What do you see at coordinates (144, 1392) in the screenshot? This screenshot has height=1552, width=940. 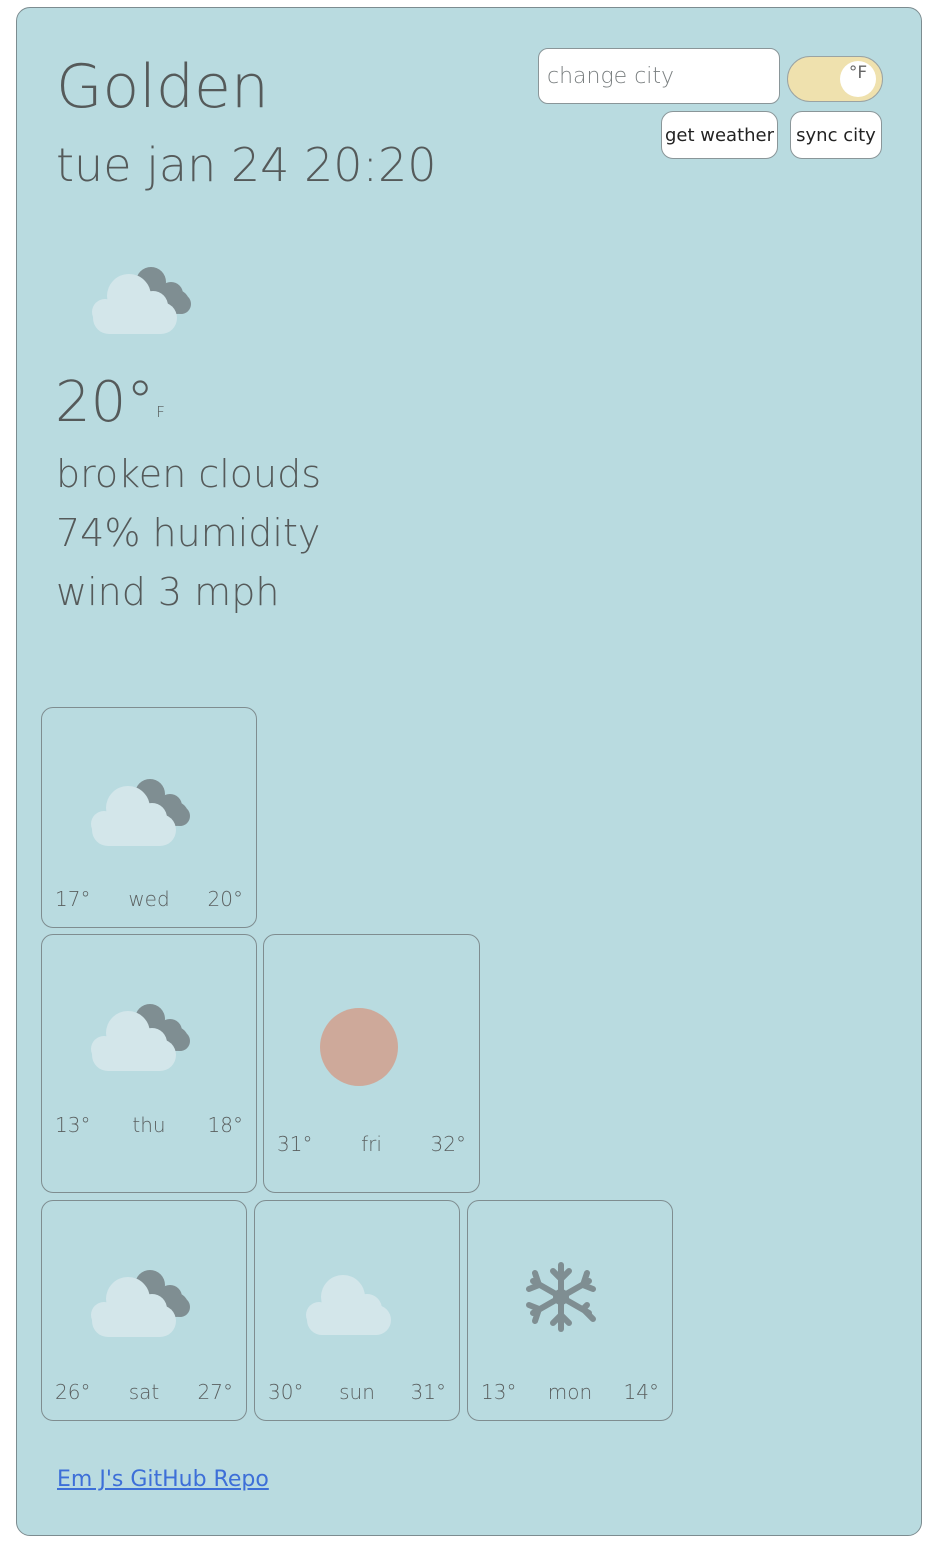 I see `forecast-day: sat` at bounding box center [144, 1392].